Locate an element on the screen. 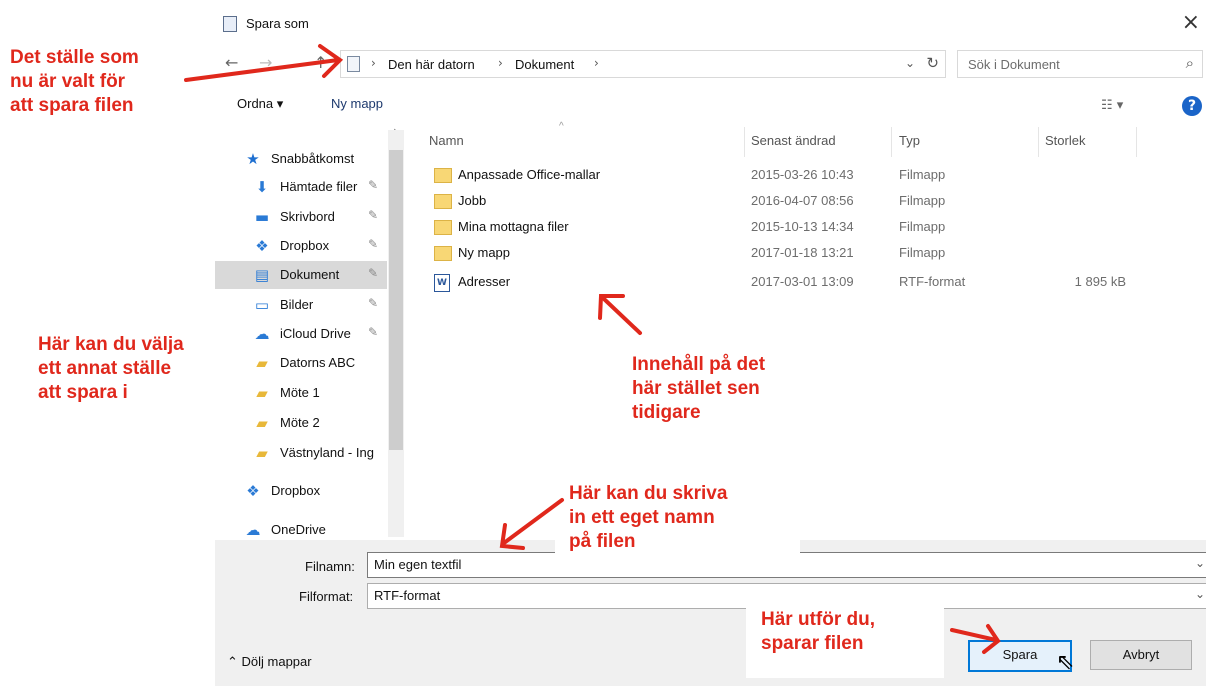 The width and height of the screenshot is (1206, 686). arrow-line-filename is located at coordinates (533, 521).